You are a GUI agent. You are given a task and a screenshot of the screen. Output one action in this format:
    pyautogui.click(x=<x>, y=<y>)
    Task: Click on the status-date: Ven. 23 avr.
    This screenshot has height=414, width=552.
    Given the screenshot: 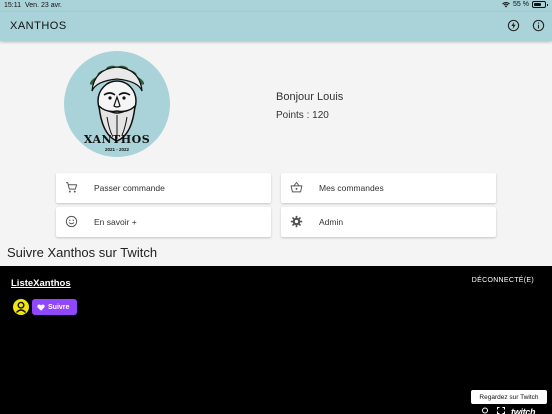 What is the action you would take?
    pyautogui.click(x=43, y=5)
    